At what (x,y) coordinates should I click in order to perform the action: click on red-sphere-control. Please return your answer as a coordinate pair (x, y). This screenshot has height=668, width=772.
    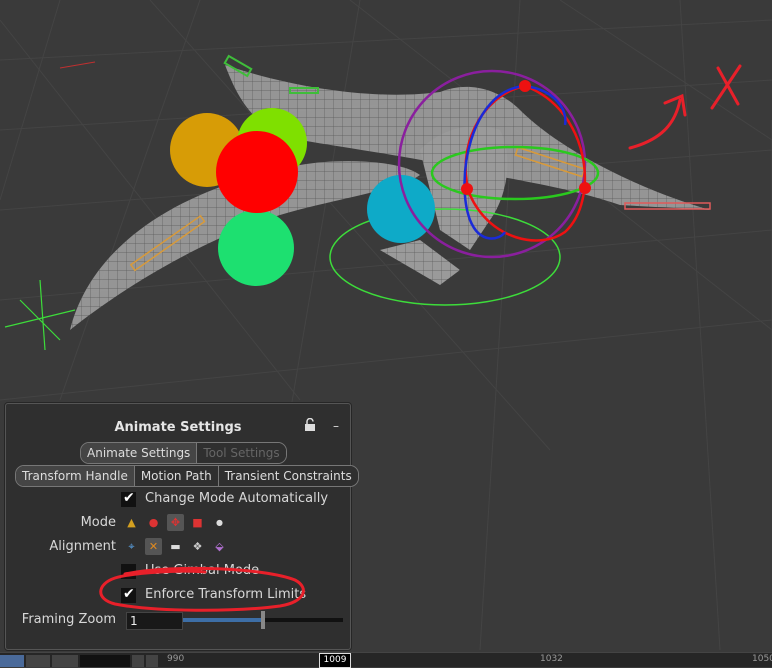
    Looking at the image, I should click on (257, 172).